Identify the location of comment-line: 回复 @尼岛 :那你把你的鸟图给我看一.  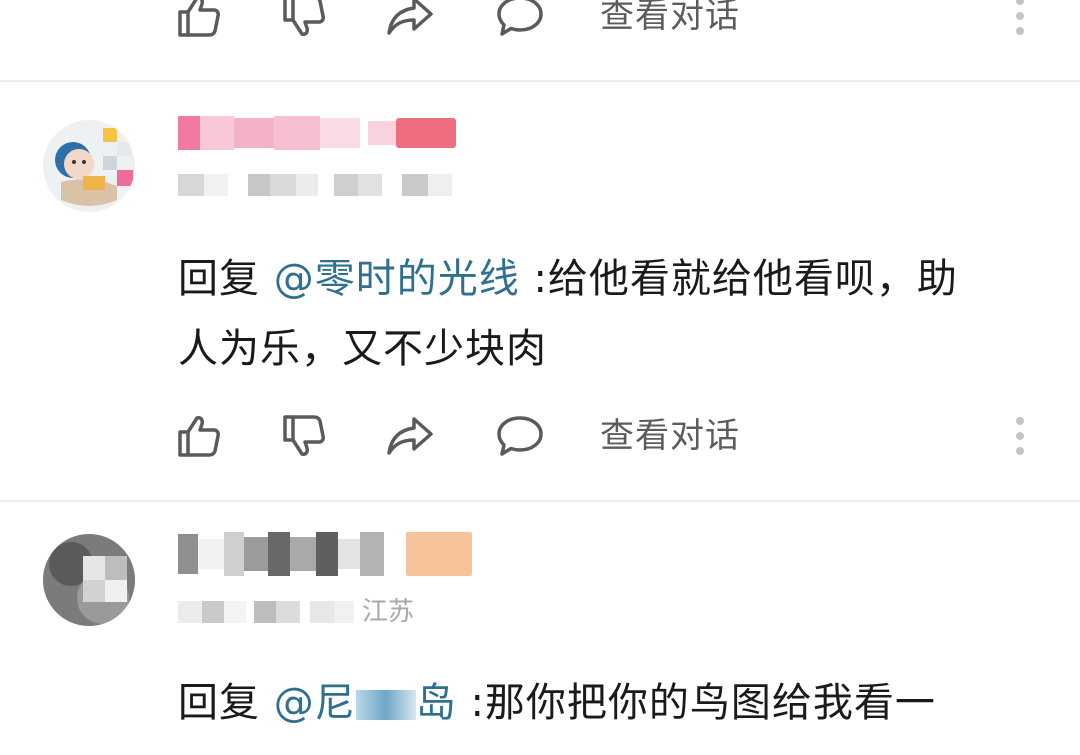
(603, 703).